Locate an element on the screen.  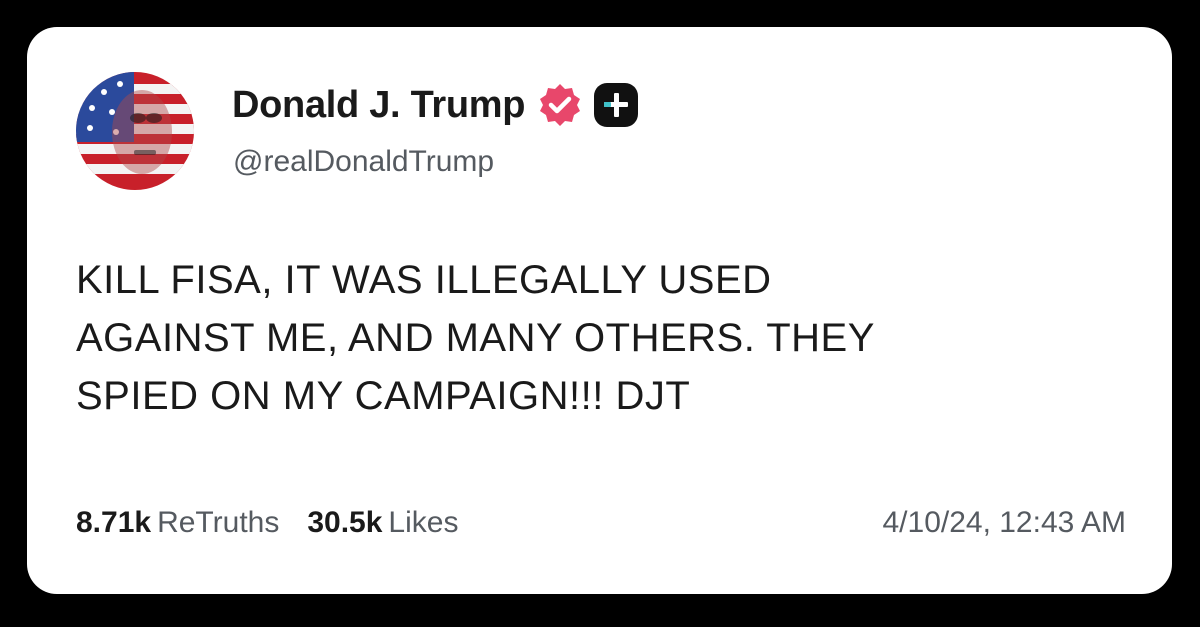
post-text-line: SPIED ON MY CAMPAIGN!!! DJT is located at coordinates (383, 396).